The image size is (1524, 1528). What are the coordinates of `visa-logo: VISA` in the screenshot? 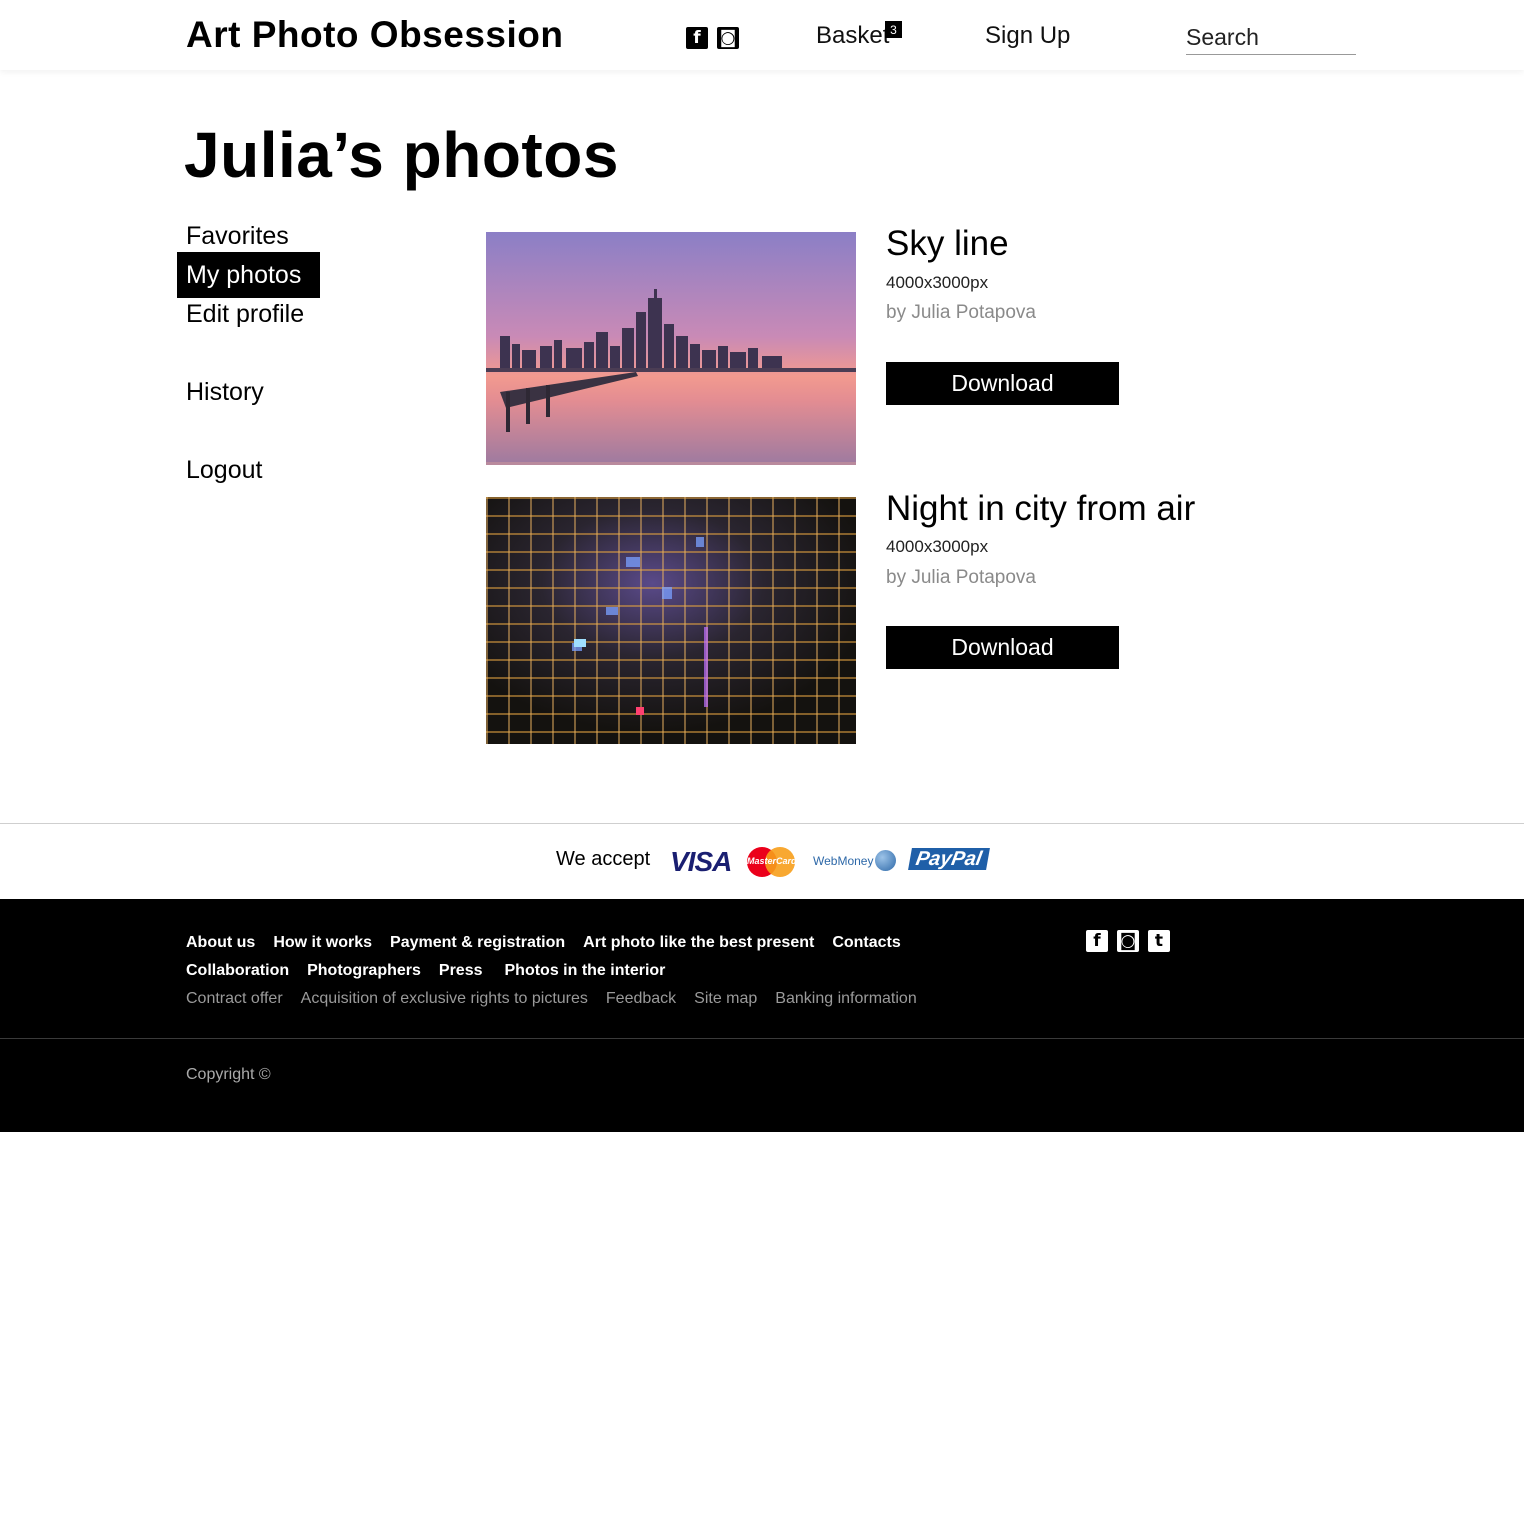 It's located at (701, 861).